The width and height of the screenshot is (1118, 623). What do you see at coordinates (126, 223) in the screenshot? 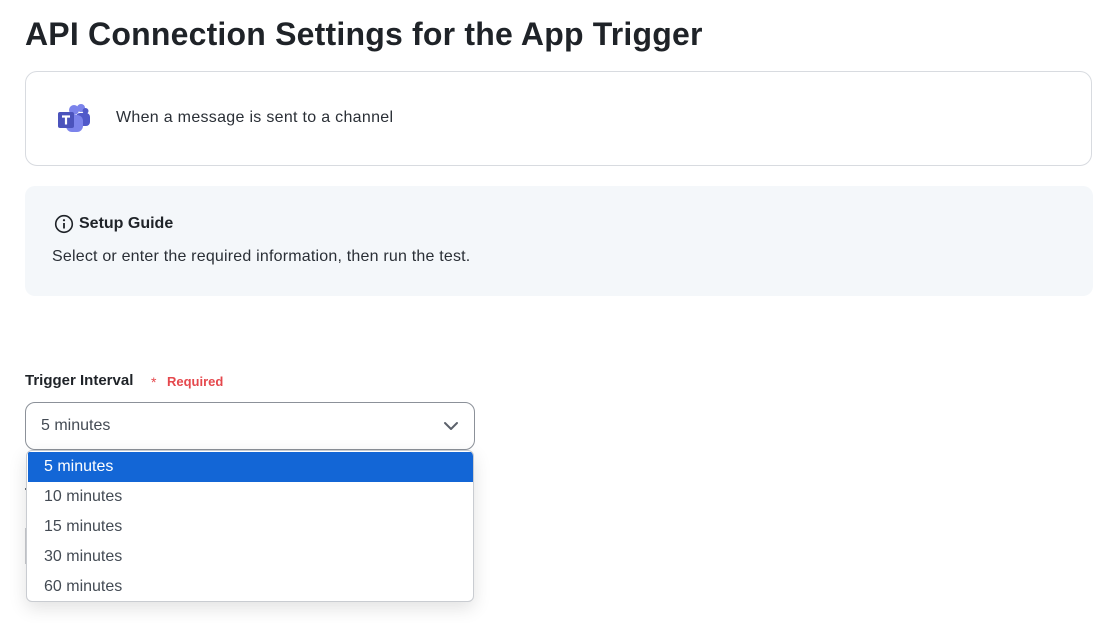
I see `setup-guide-title: Setup Guide` at bounding box center [126, 223].